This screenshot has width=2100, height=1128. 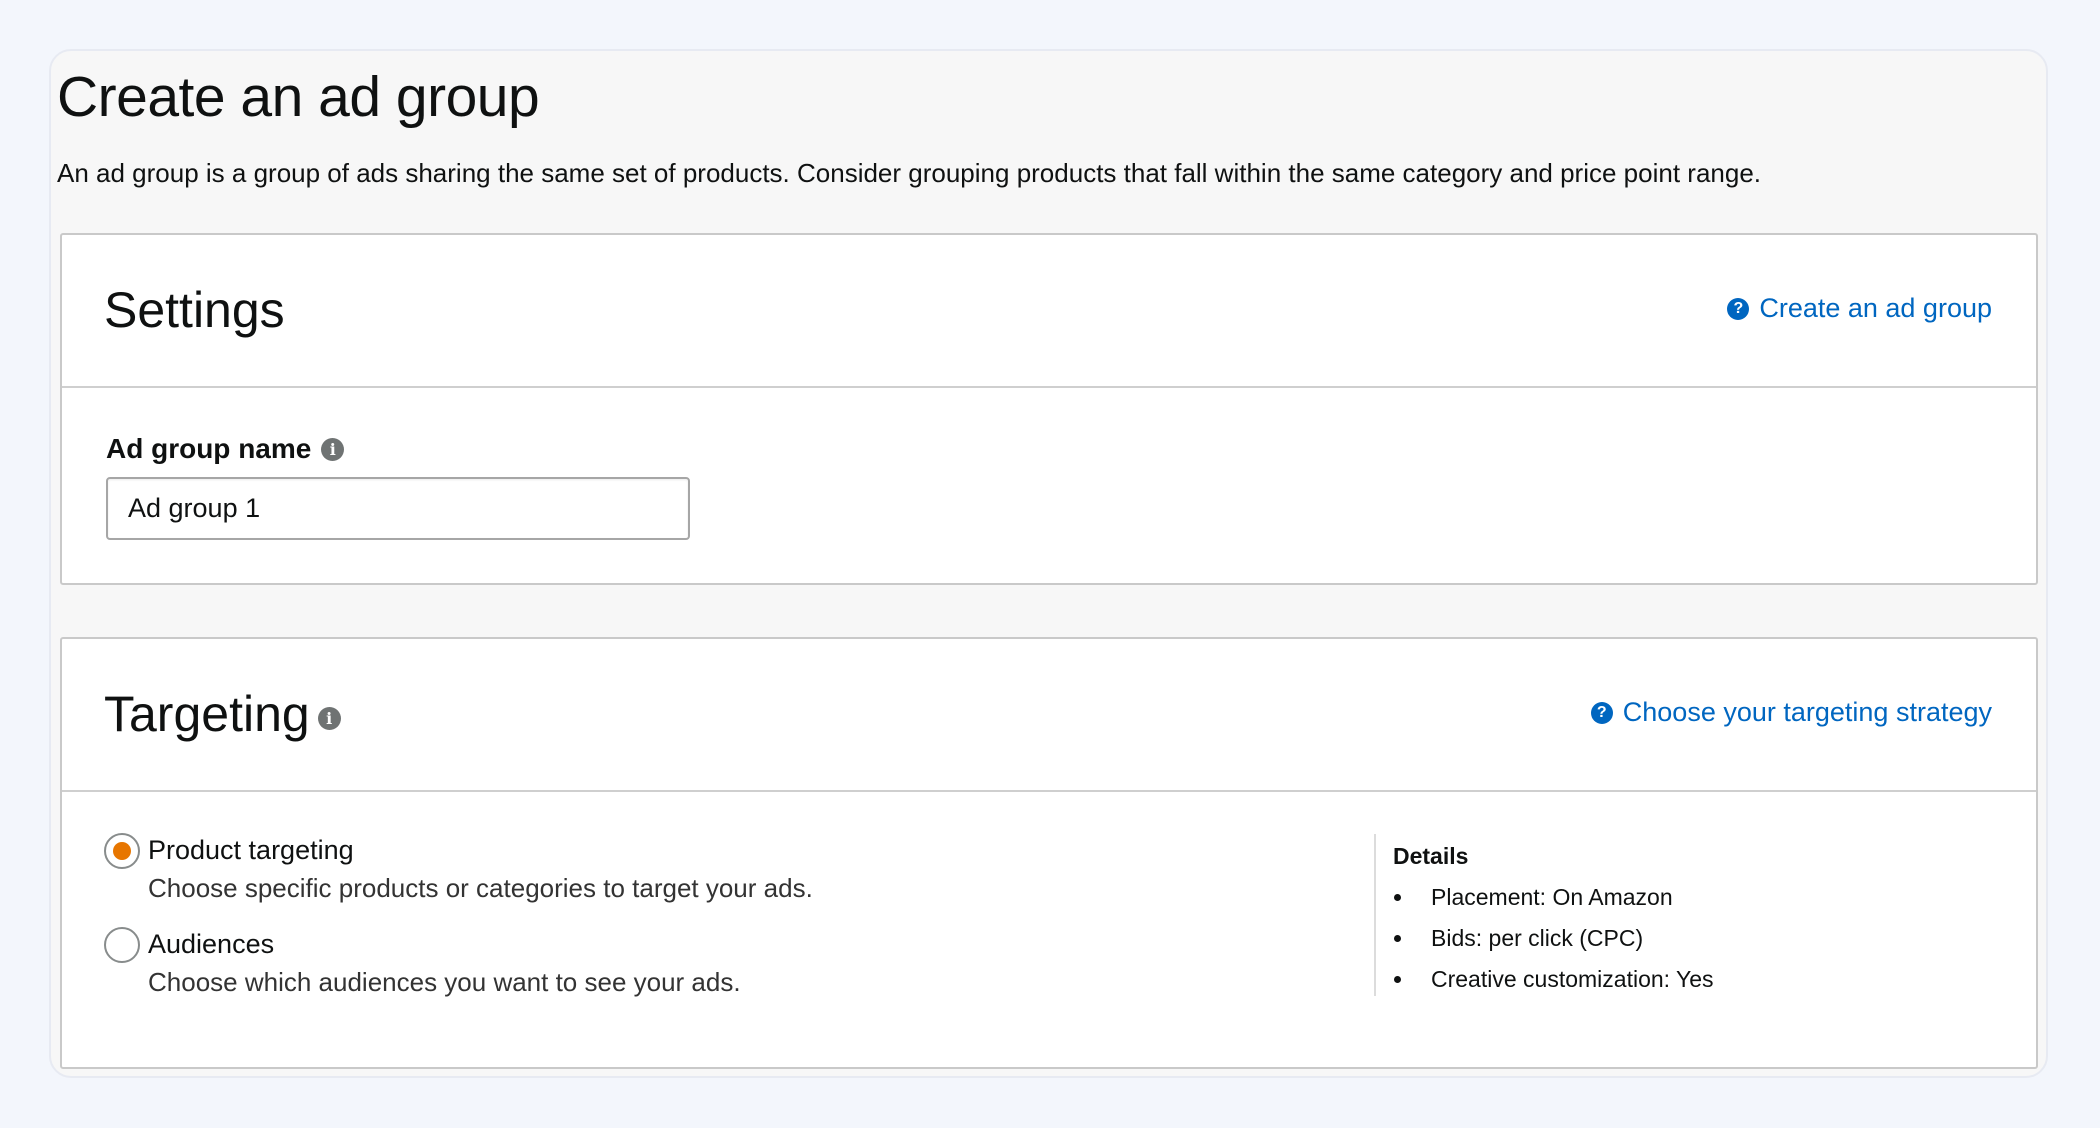 What do you see at coordinates (122, 945) in the screenshot?
I see `audiences-radio` at bounding box center [122, 945].